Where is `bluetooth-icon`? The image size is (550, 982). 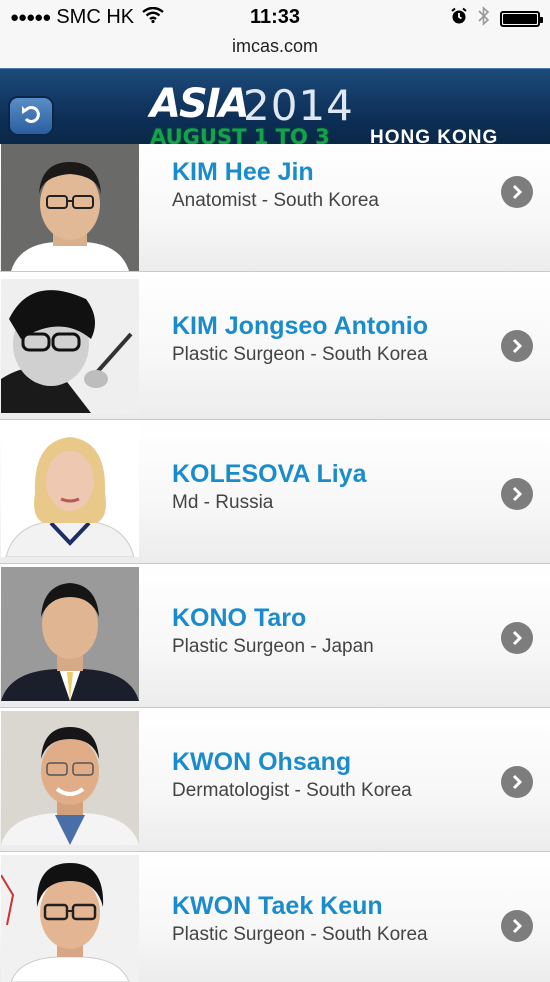 bluetooth-icon is located at coordinates (484, 18).